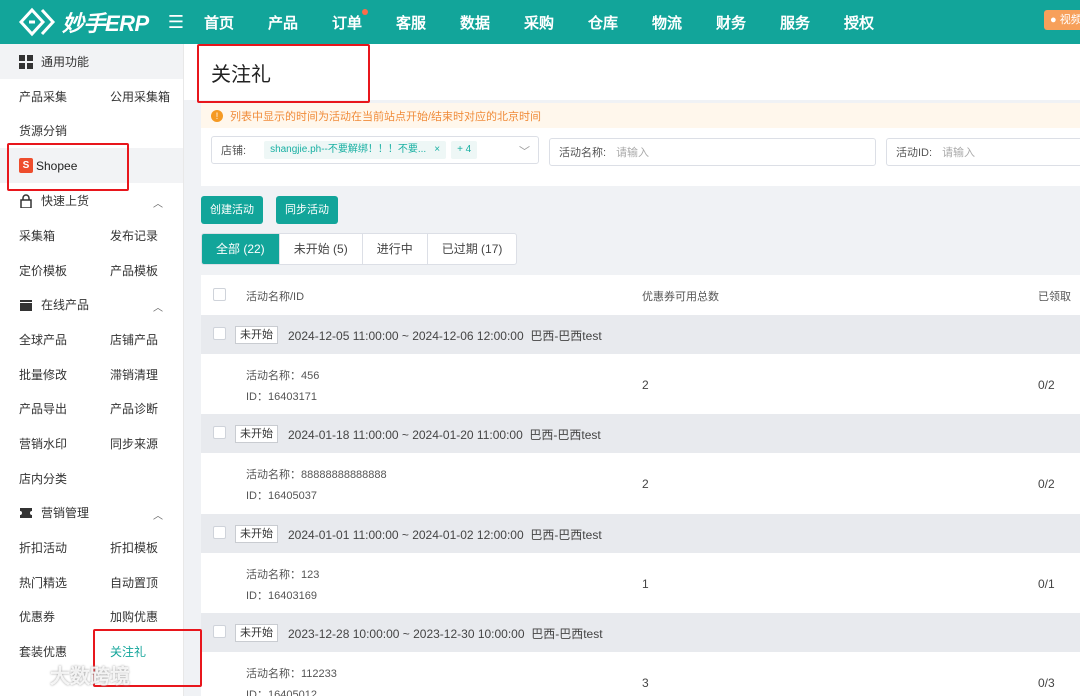 The image size is (1080, 696). What do you see at coordinates (471, 249) in the screenshot?
I see `tab-expired: 已过期 (17)` at bounding box center [471, 249].